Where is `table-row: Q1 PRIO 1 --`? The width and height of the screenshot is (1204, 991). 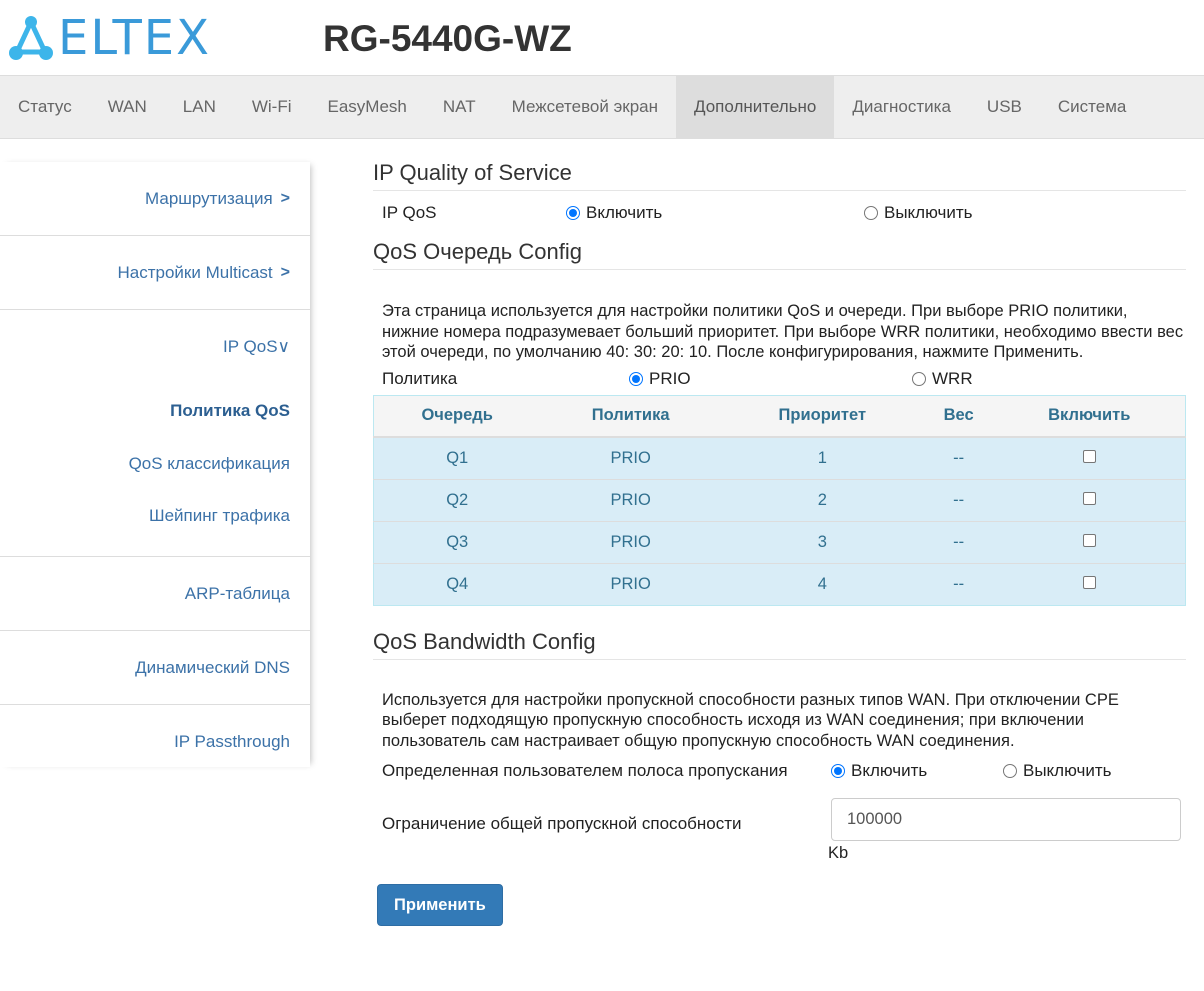
table-row: Q1 PRIO 1 -- is located at coordinates (779, 457).